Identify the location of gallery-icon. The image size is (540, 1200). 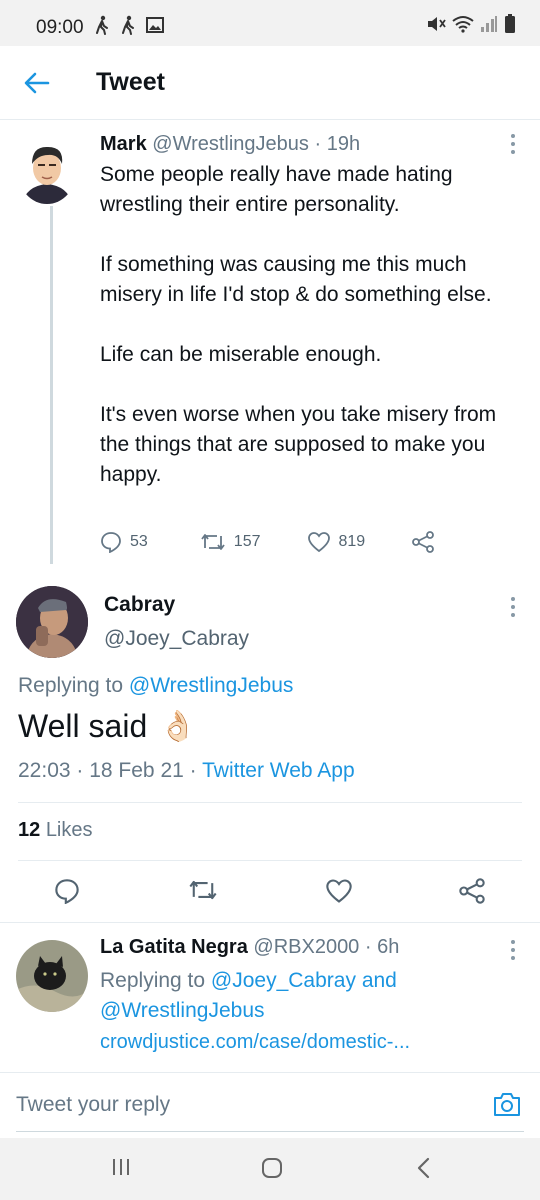
(155, 25).